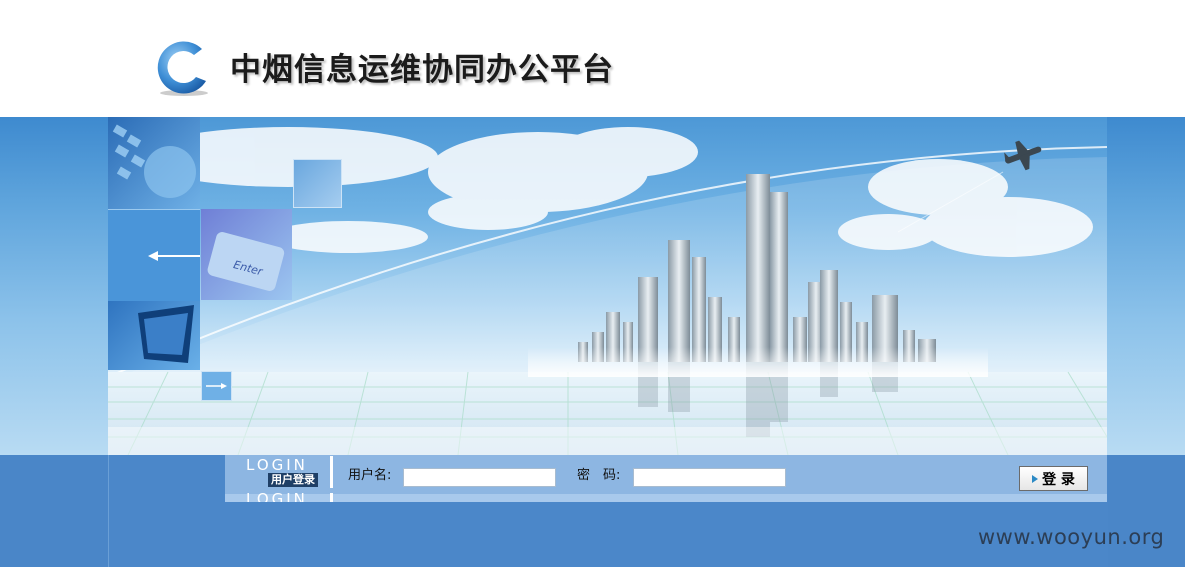  What do you see at coordinates (1058, 479) in the screenshot?
I see `login-button-label: 登 录` at bounding box center [1058, 479].